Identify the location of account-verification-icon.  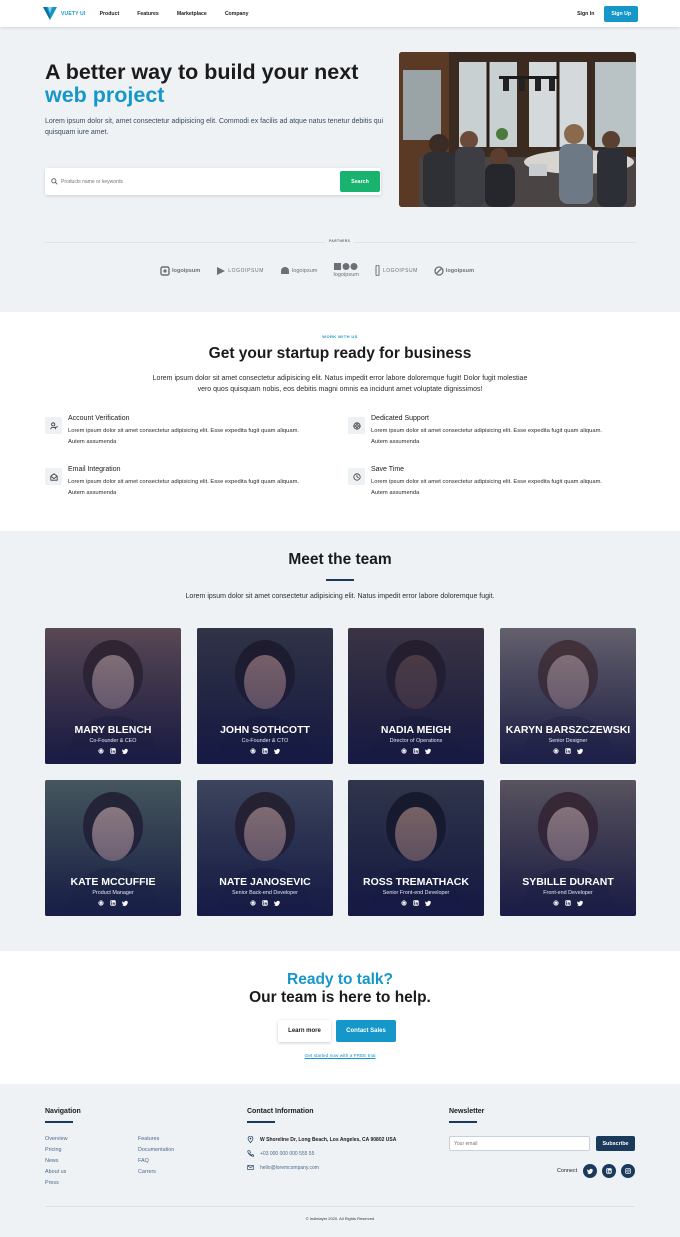
(53, 425).